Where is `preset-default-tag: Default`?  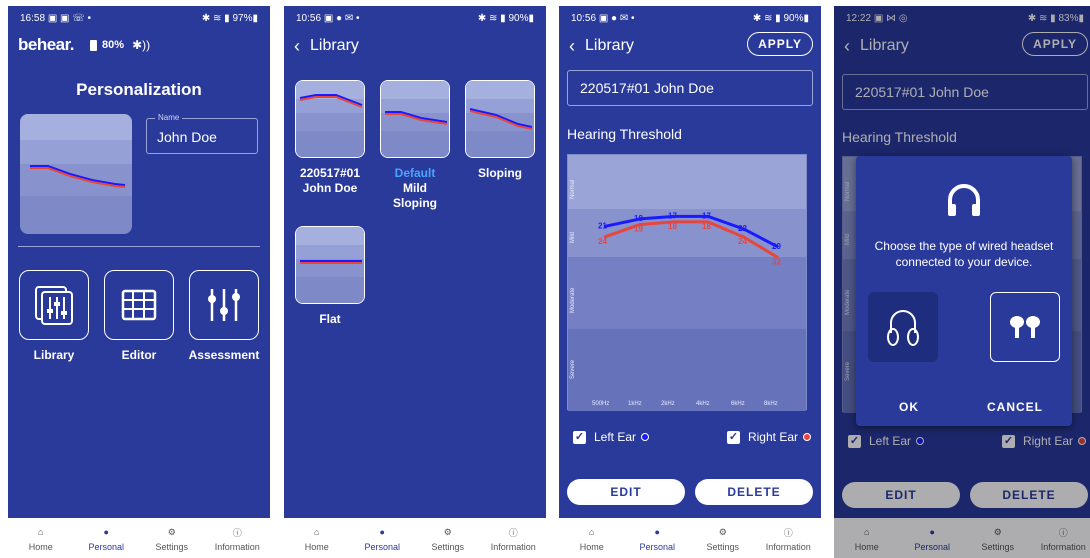
preset-default-tag: Default is located at coordinates (415, 173).